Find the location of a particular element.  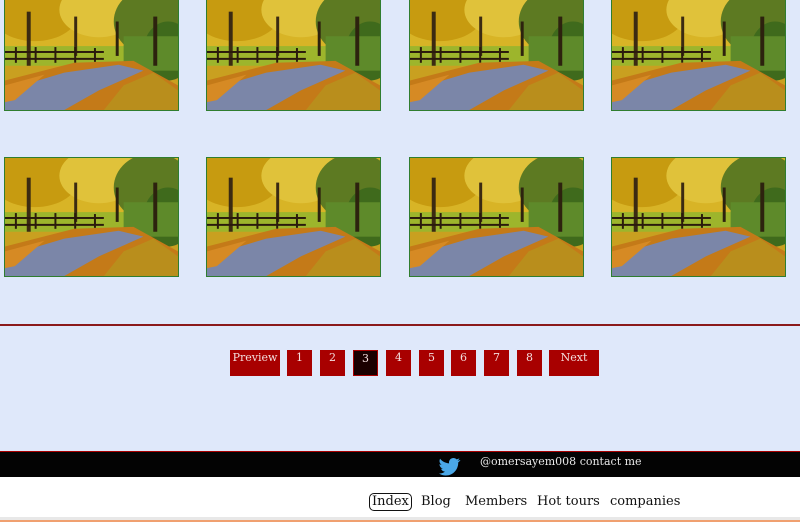

twitter-contact: @omersayem008 contact me is located at coordinates (561, 461).